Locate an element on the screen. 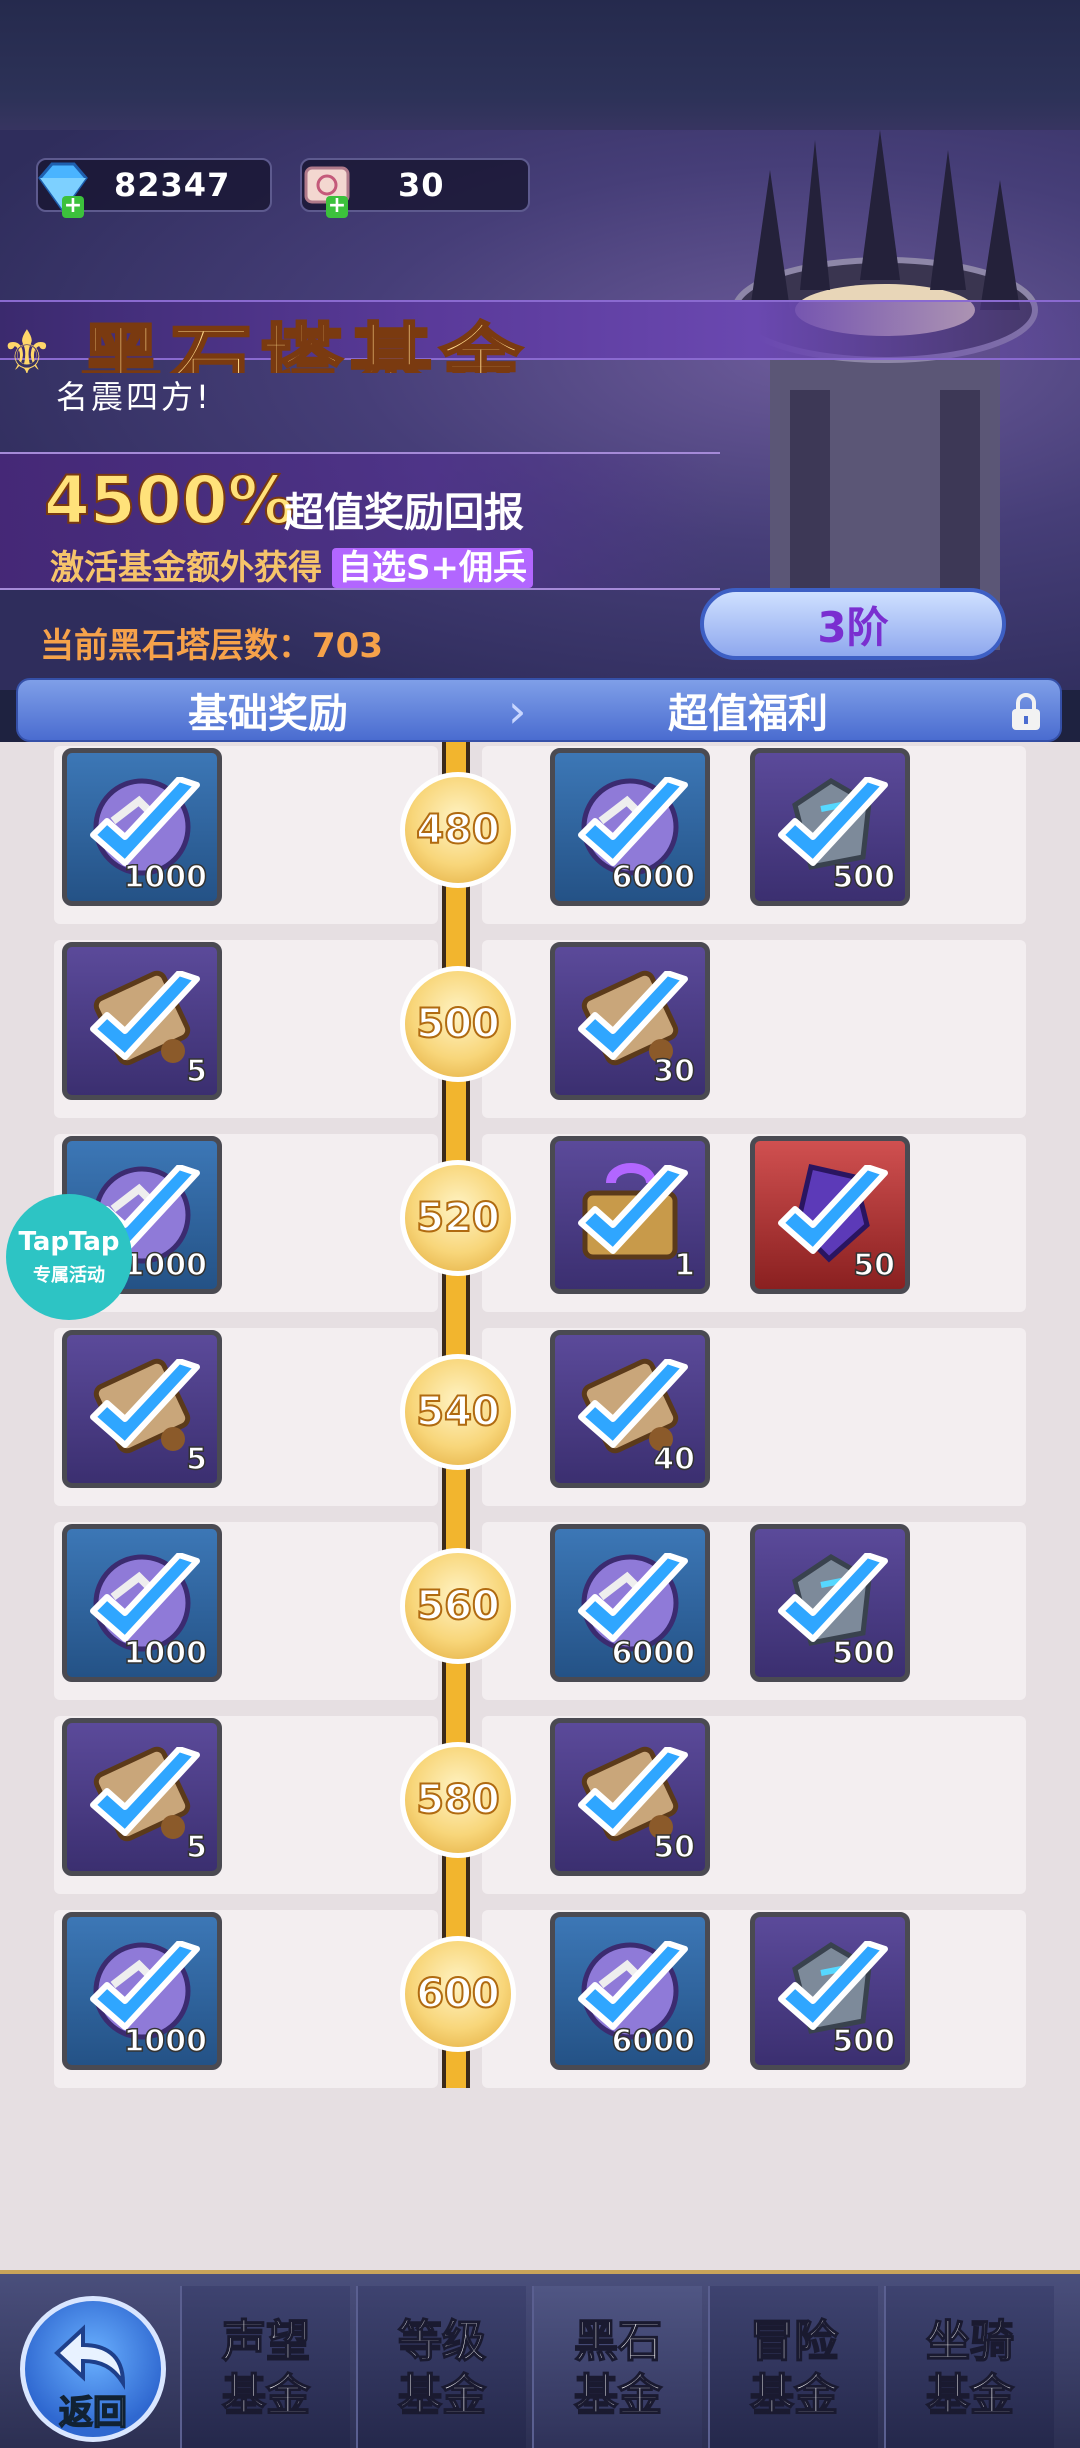 The image size is (1080, 2448). current-floor: 当前黑石塔层数：703 is located at coordinates (211, 642).